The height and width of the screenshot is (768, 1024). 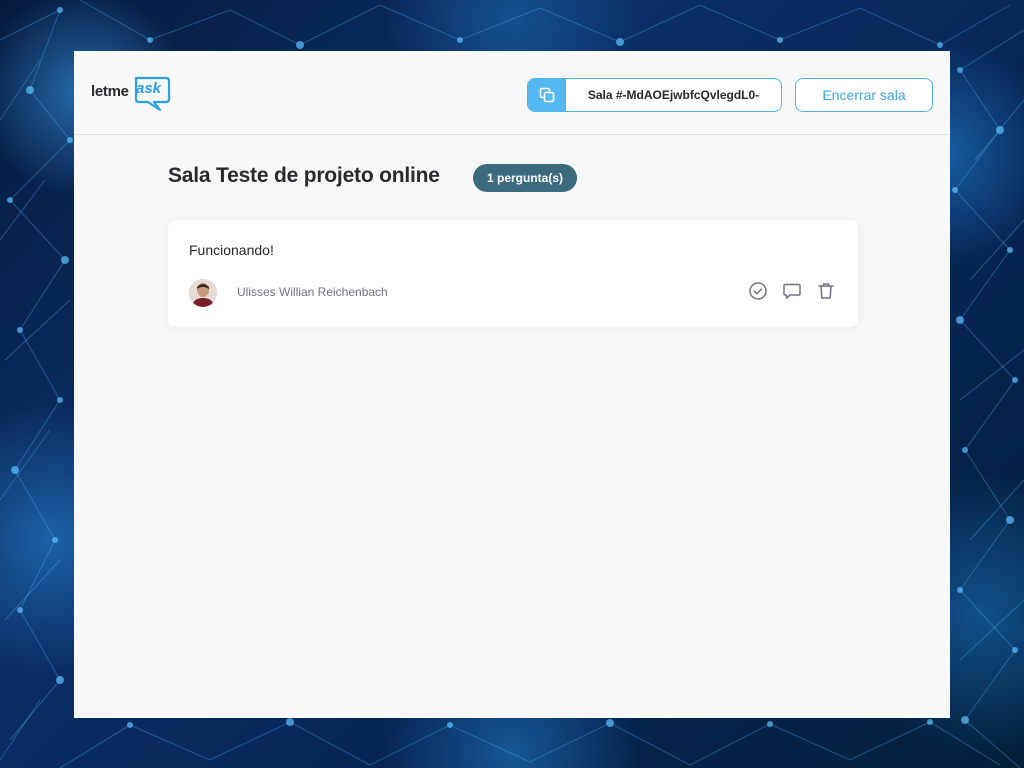 What do you see at coordinates (864, 95) in the screenshot?
I see `close-room-button: Encerrar sala` at bounding box center [864, 95].